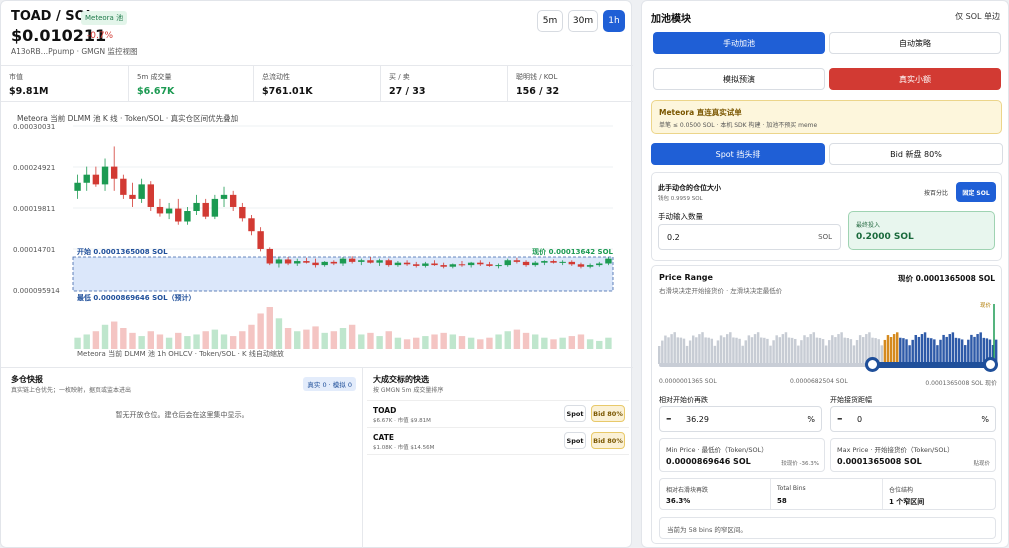  Describe the element at coordinates (689, 188) in the screenshot. I see `size-title: 此手动仓的仓位大小` at that location.